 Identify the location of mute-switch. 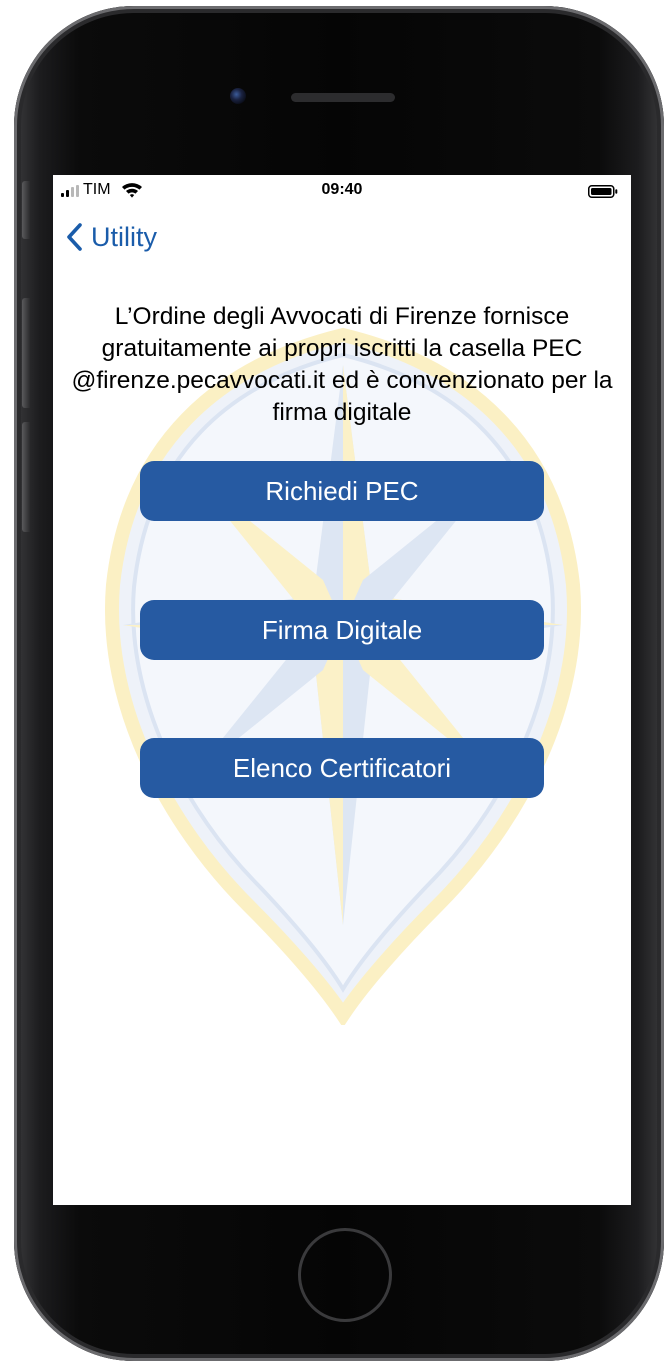
(26, 210).